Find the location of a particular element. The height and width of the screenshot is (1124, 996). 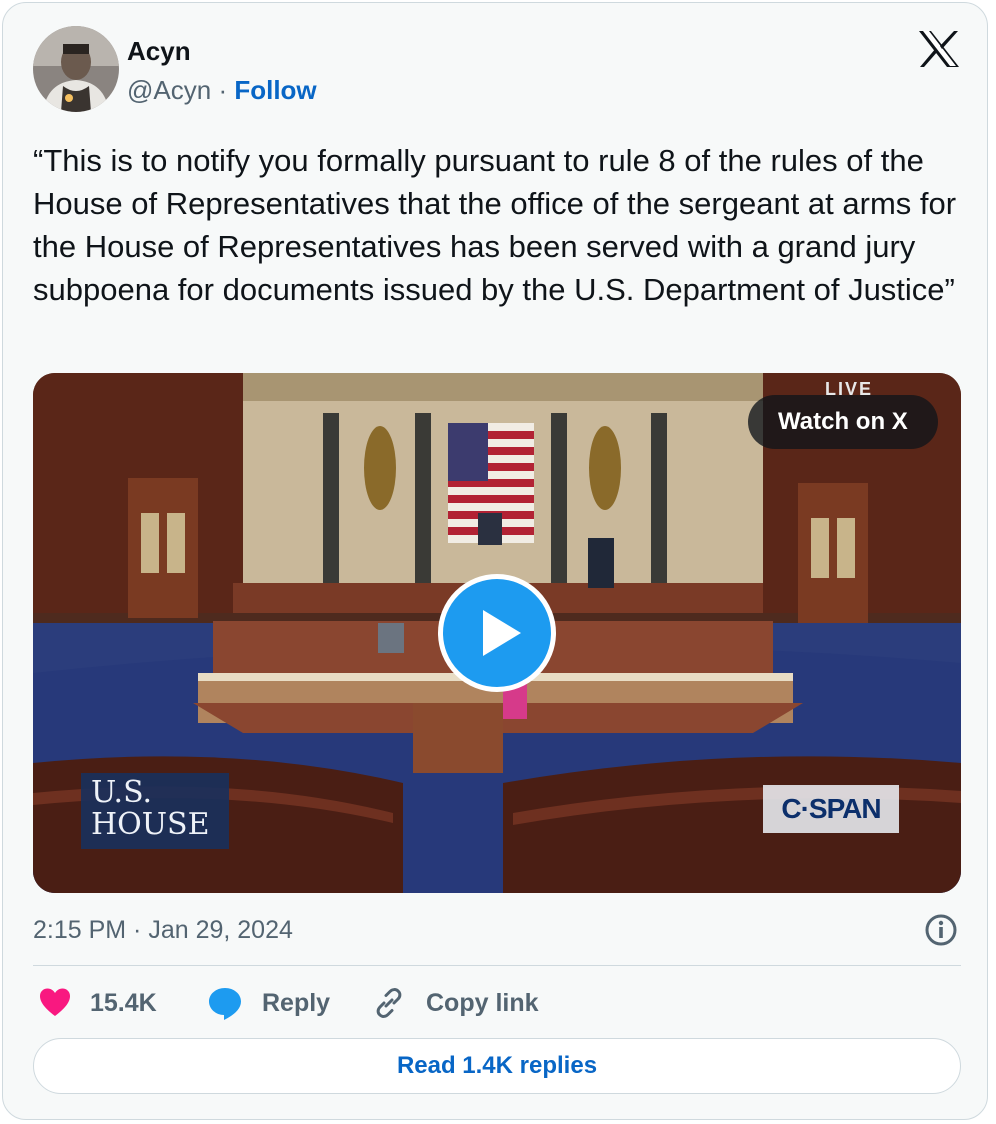

read-replies-button: Read 1.4K replies is located at coordinates (497, 1066).